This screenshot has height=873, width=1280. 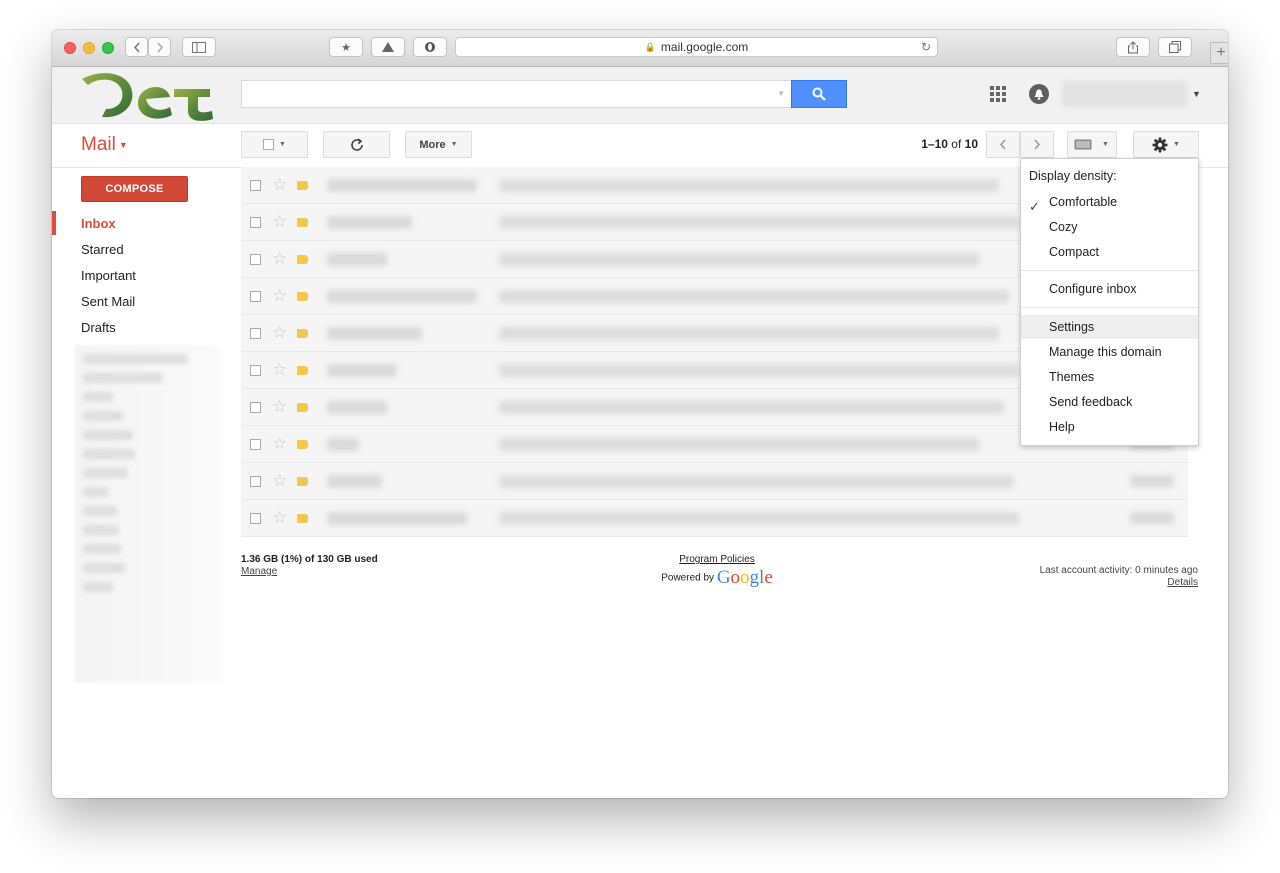 I want to click on back-button, so click(x=136, y=47).